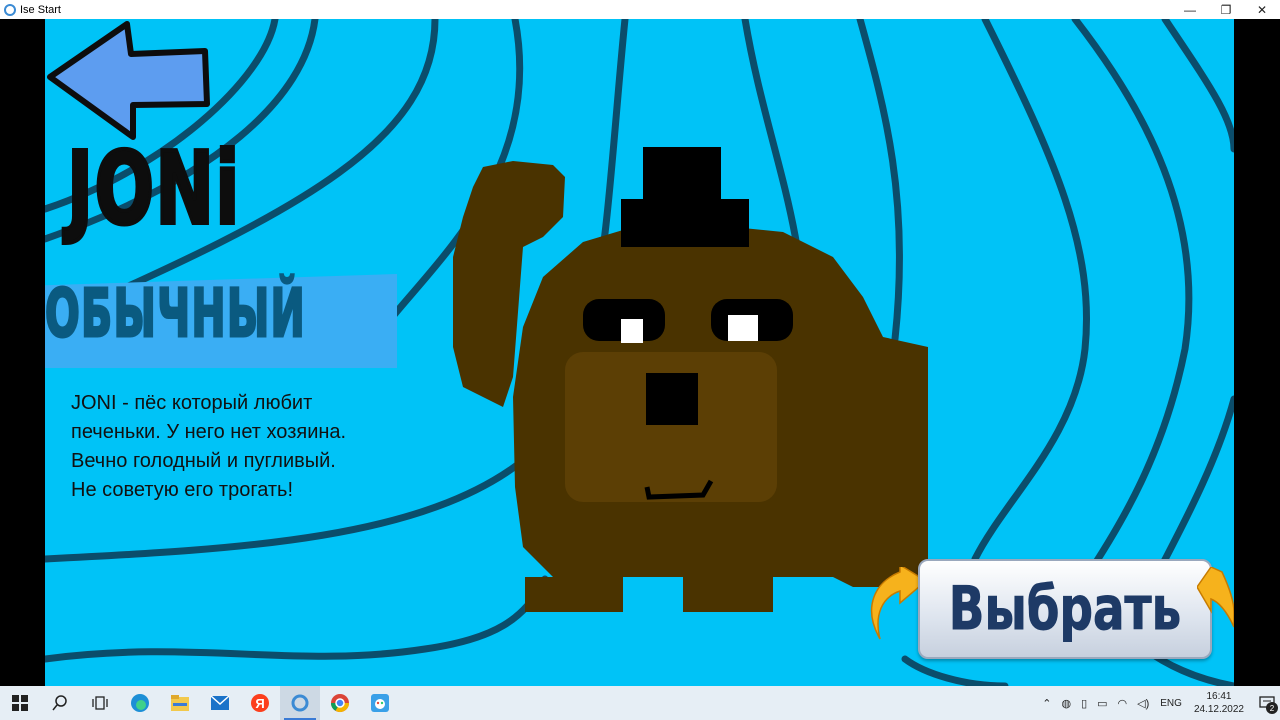  I want to click on paint-icon, so click(380, 703).